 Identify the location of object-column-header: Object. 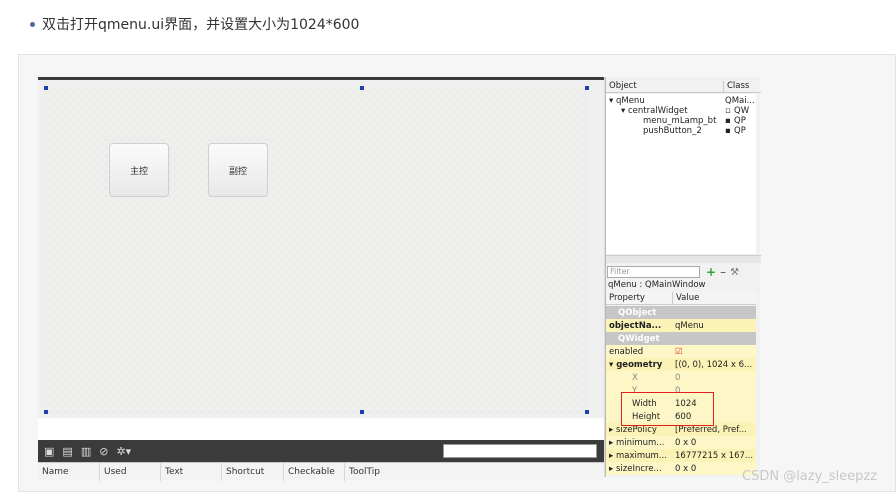
(664, 86).